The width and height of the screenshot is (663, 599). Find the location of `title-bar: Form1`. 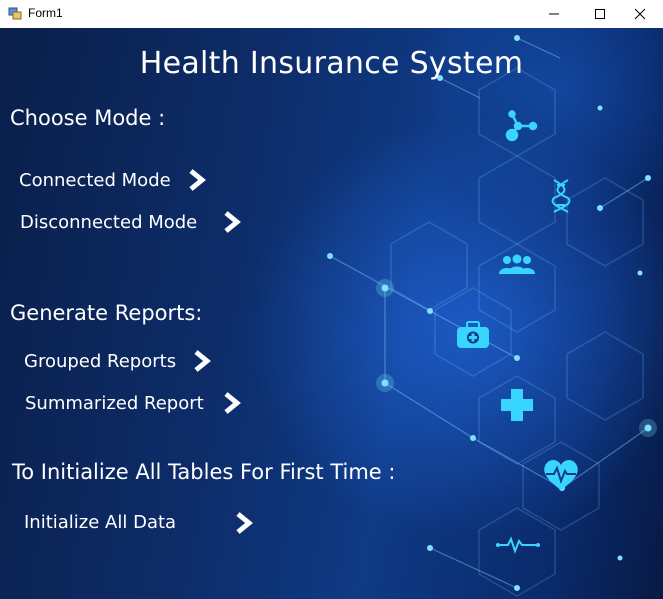

title-bar: Form1 is located at coordinates (331, 14).